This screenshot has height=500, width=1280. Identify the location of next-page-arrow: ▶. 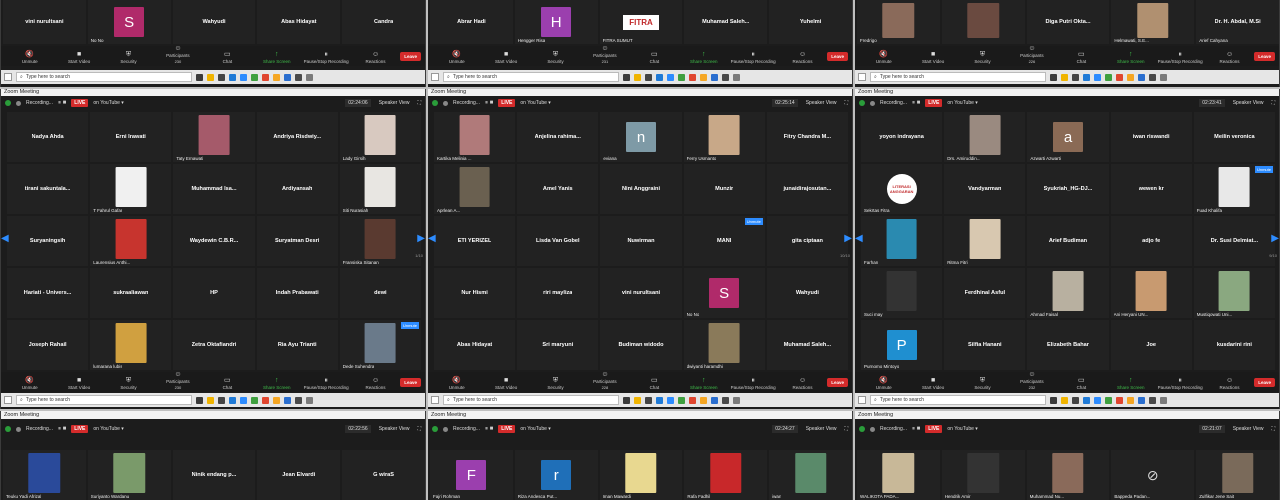
(1275, 238).